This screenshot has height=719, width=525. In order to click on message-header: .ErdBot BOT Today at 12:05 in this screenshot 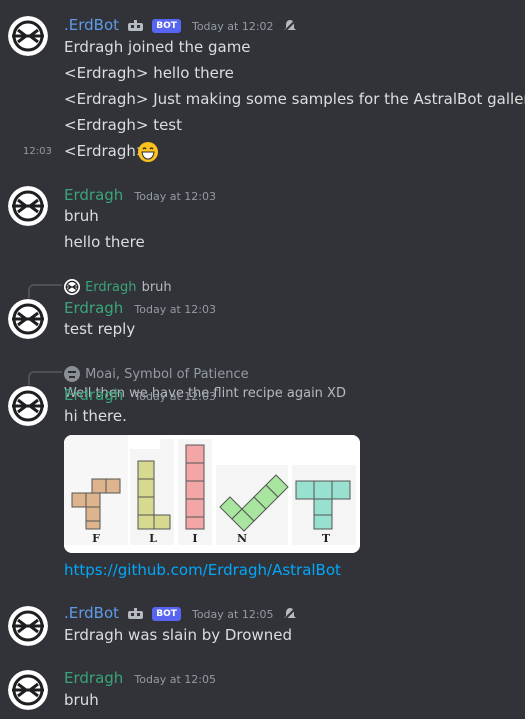, I will do `click(180, 612)`.